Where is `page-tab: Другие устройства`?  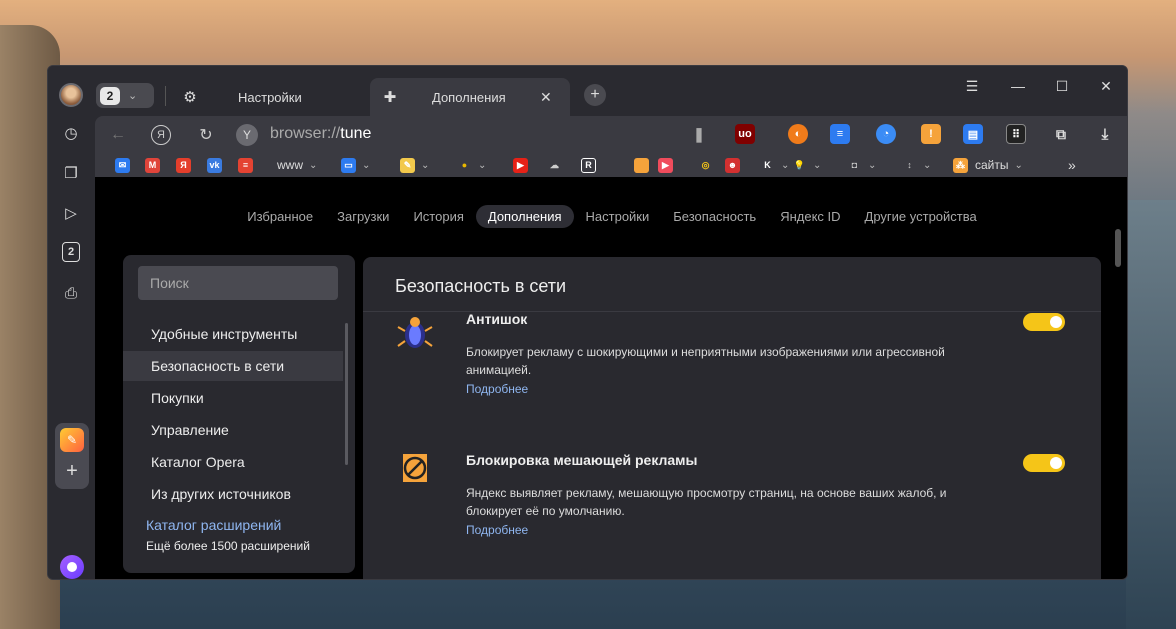 page-tab: Другие устройства is located at coordinates (921, 216).